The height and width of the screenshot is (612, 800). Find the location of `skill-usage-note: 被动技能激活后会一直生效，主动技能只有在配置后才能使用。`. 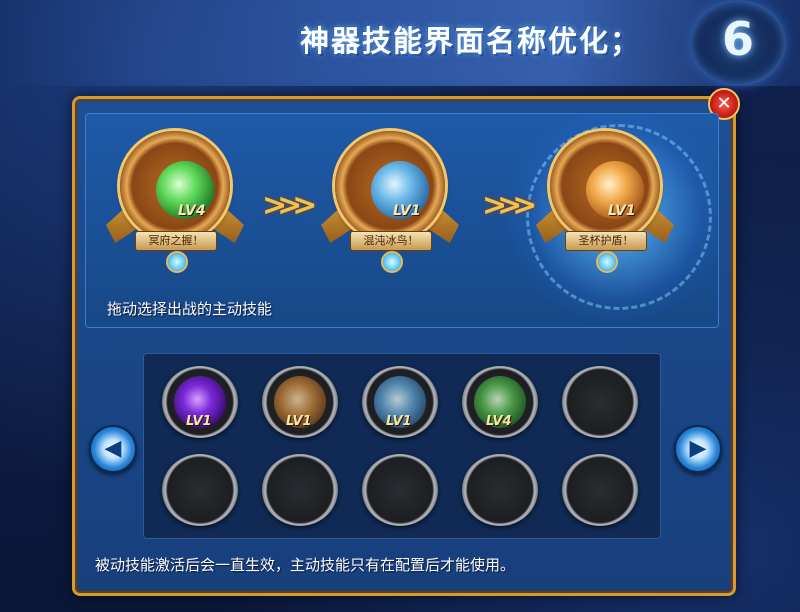

skill-usage-note: 被动技能激活后会一直生效，主动技能只有在配置后才能使用。 is located at coordinates (305, 565).